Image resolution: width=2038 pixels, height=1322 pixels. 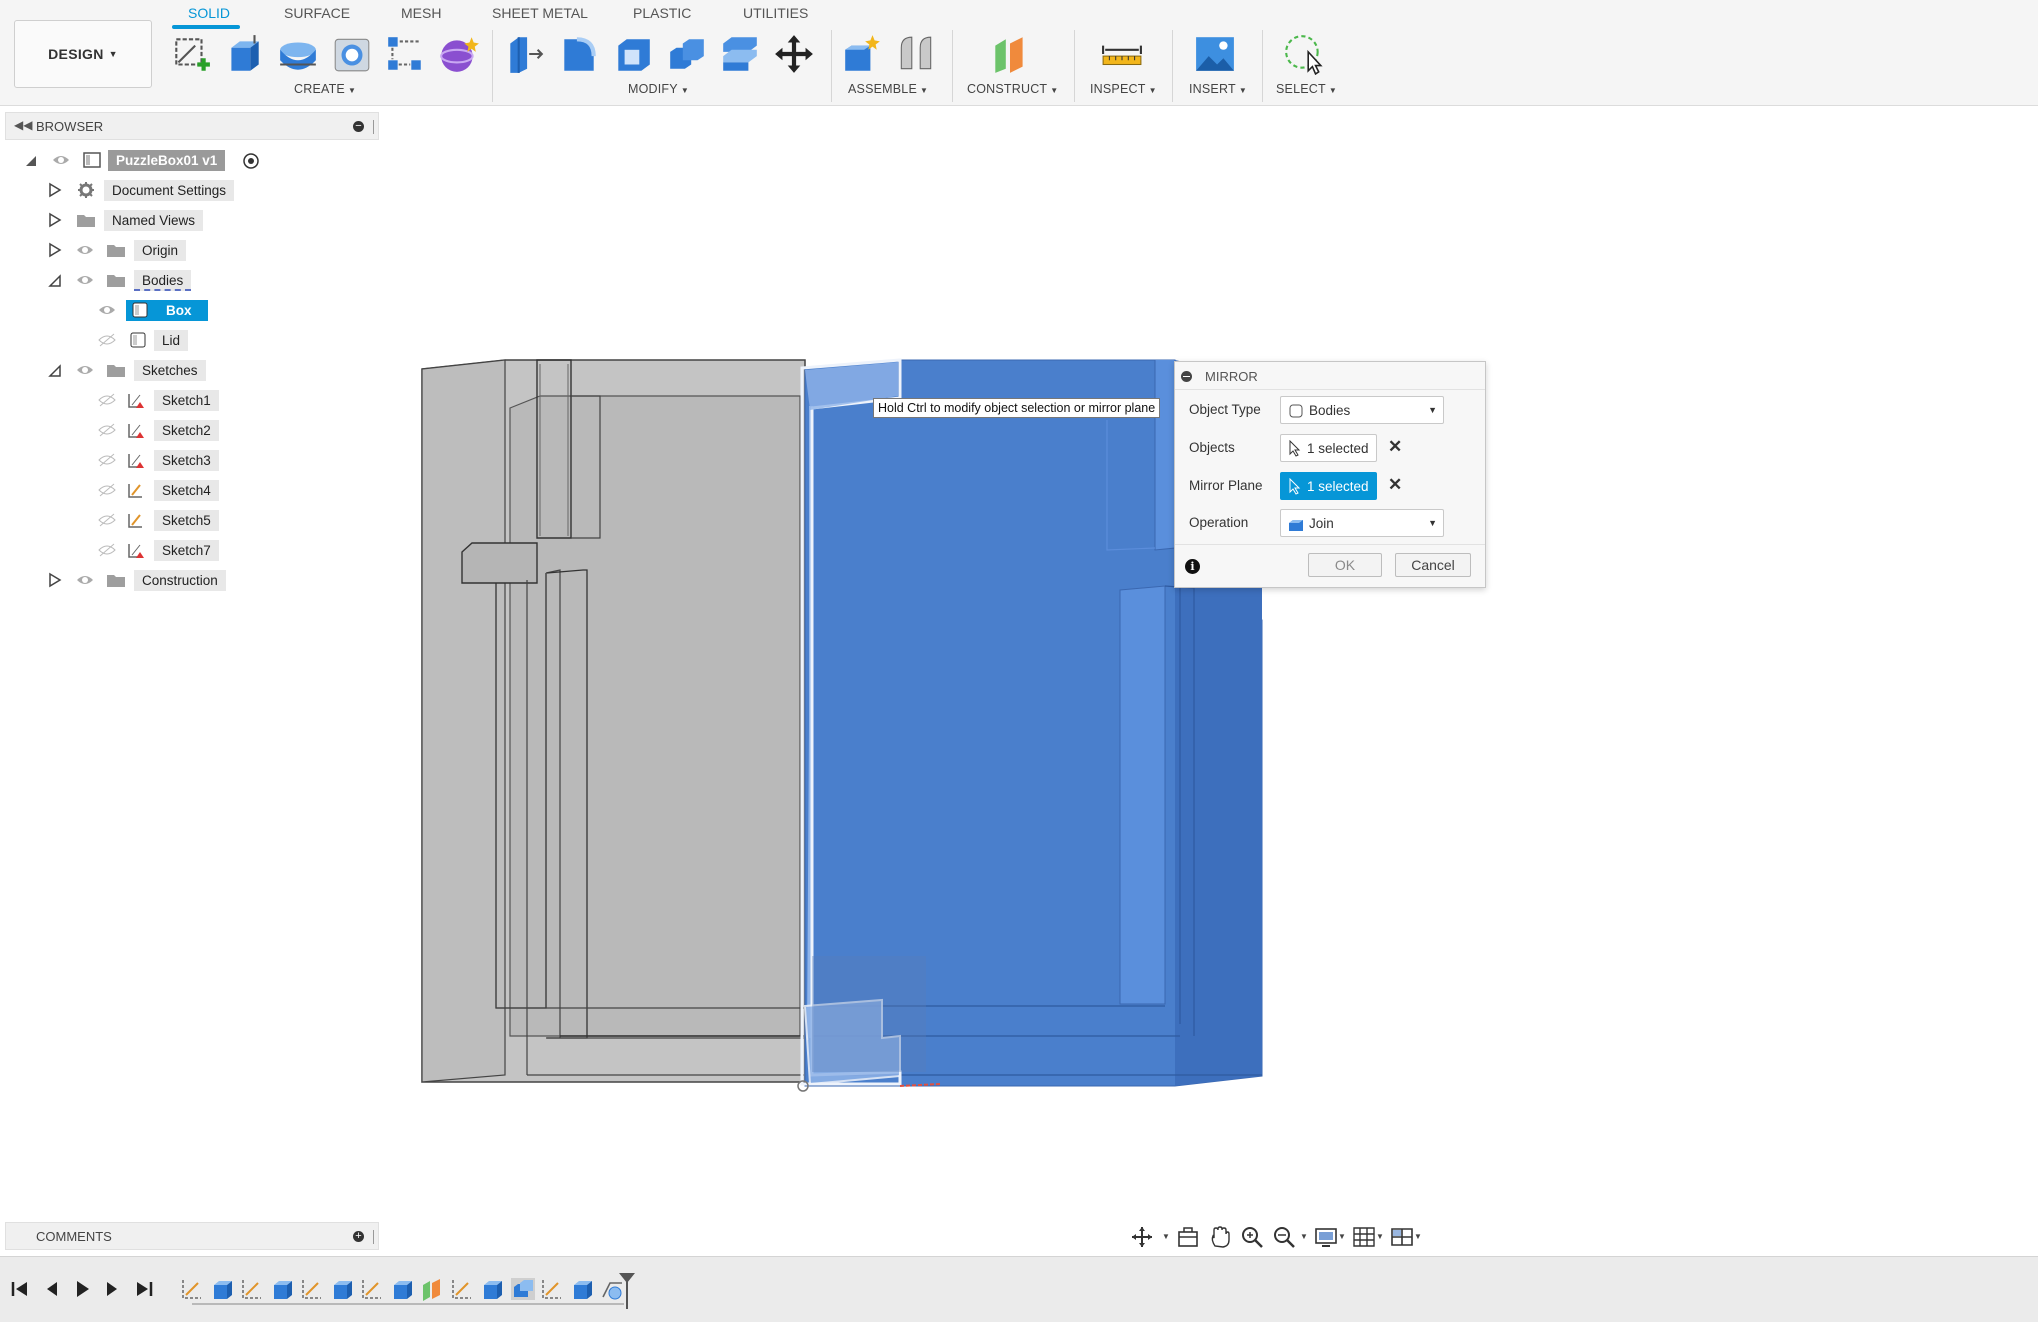 I want to click on combine-tool, so click(x=687, y=54).